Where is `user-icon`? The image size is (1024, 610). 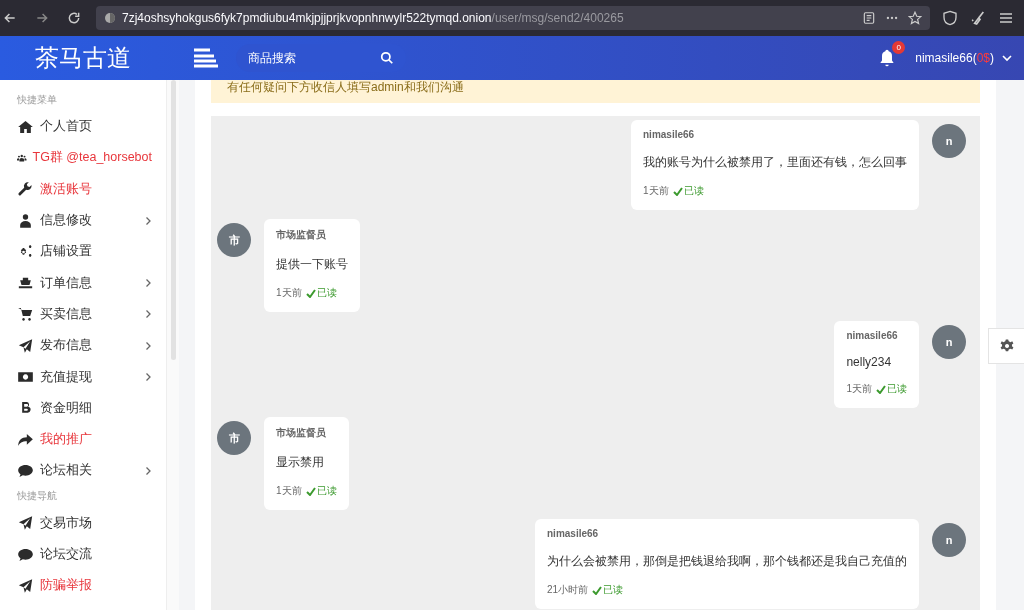
user-icon is located at coordinates (25, 220).